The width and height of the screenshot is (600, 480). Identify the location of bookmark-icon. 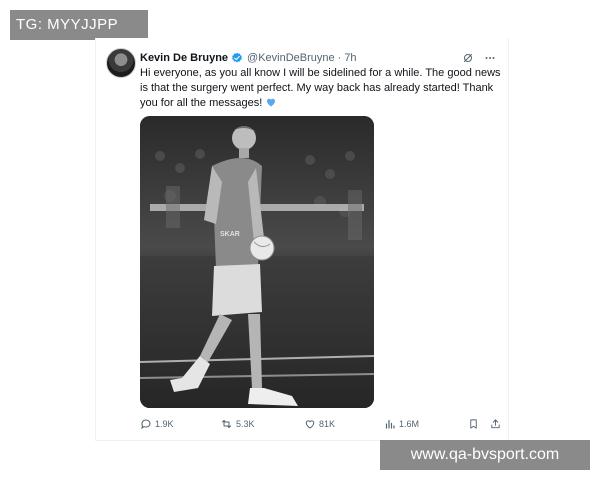
(473, 424).